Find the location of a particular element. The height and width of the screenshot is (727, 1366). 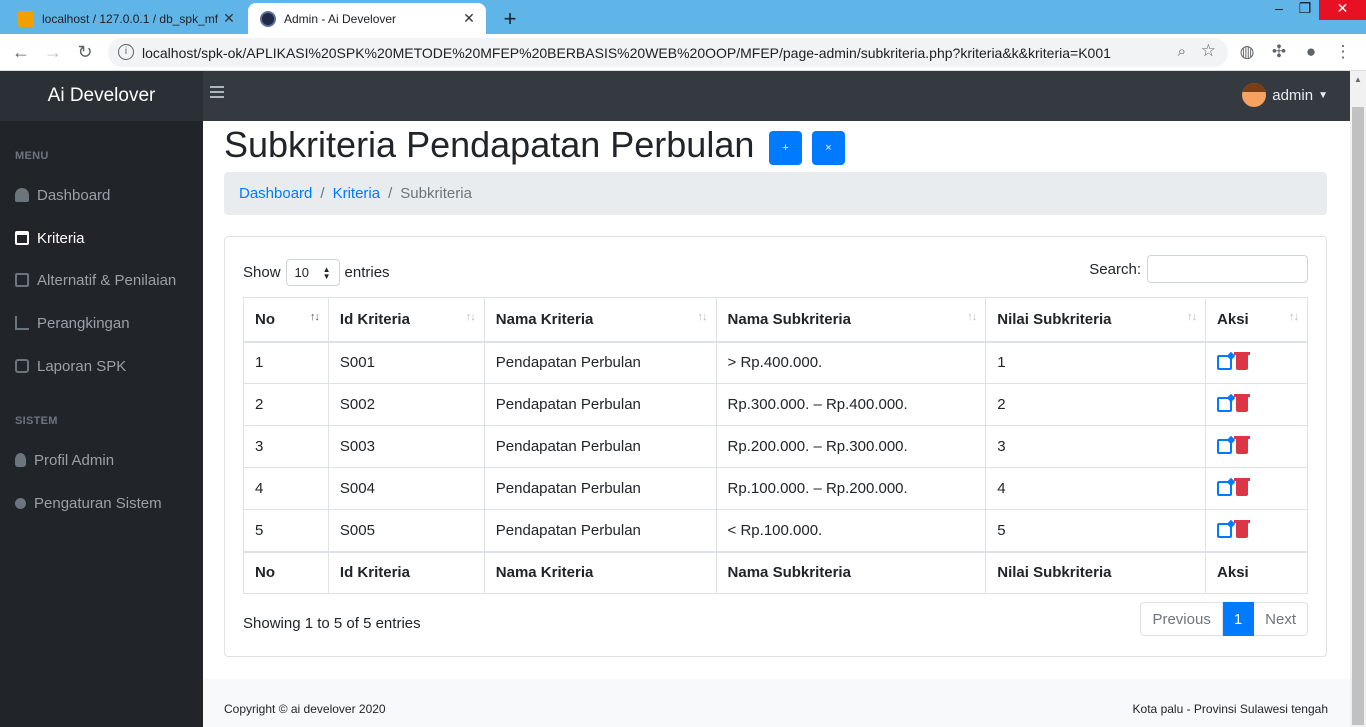

sidebar-item-label: Profil Admin is located at coordinates (74, 460).